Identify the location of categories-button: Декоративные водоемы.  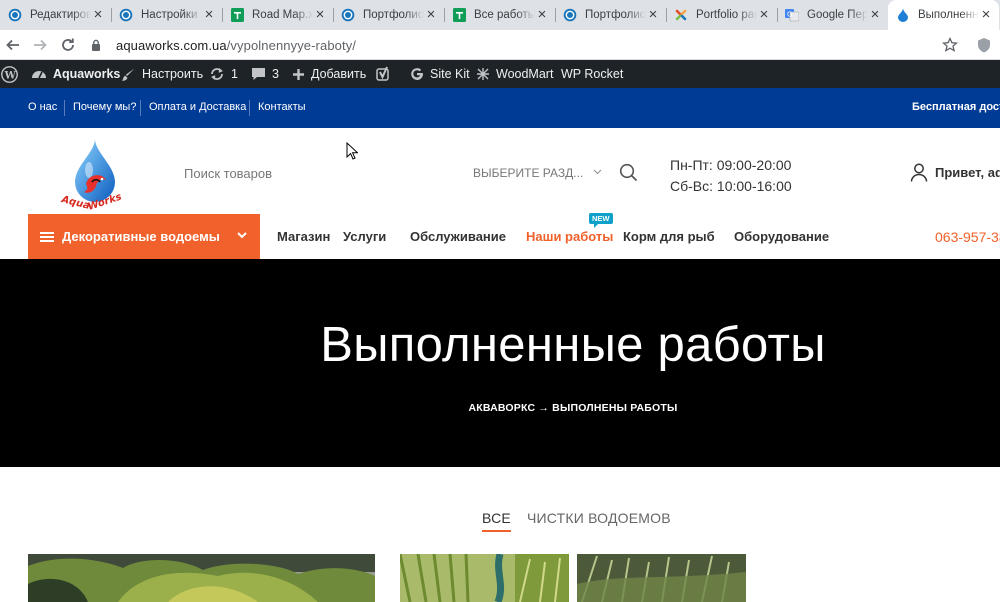
(144, 236).